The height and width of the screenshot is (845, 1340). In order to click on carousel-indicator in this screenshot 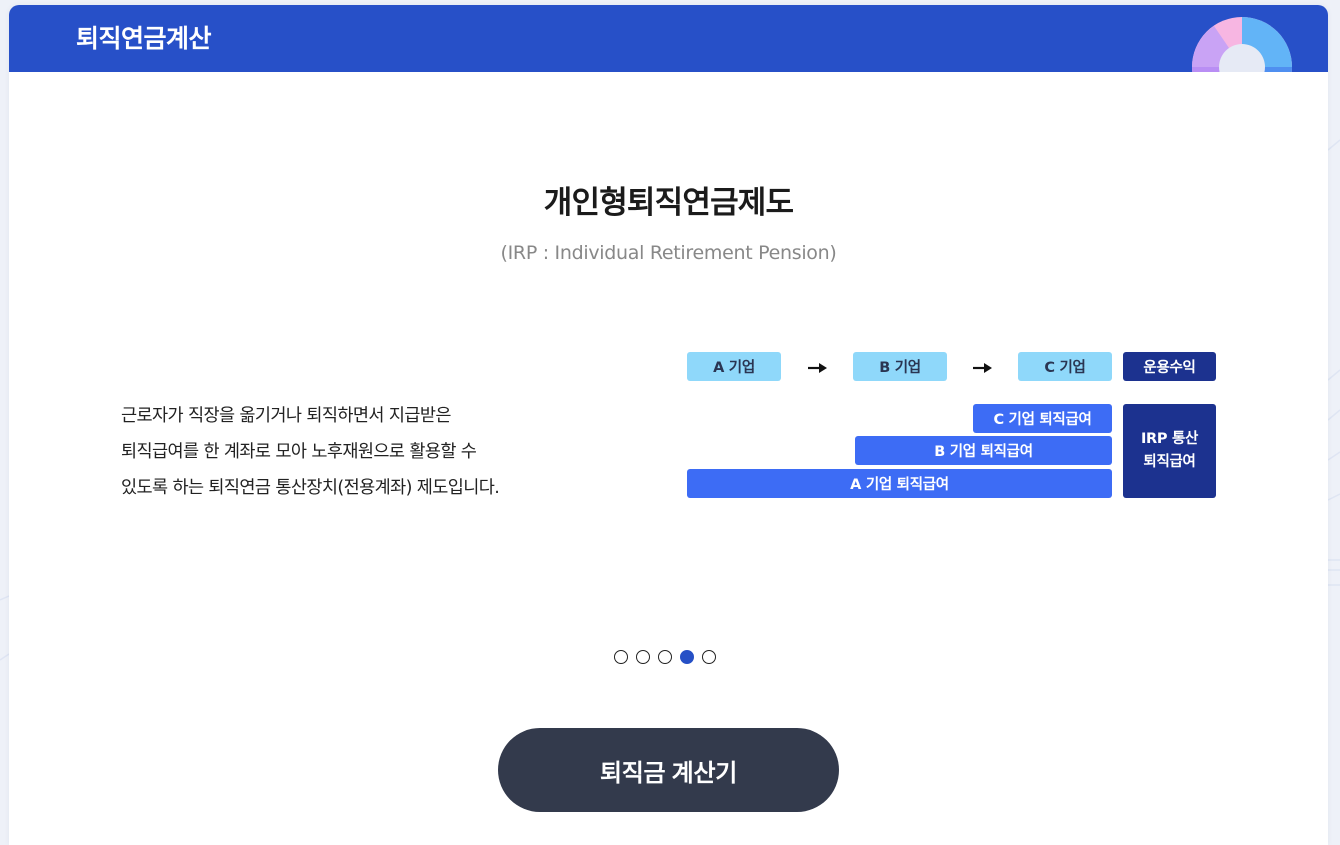, I will do `click(665, 658)`.